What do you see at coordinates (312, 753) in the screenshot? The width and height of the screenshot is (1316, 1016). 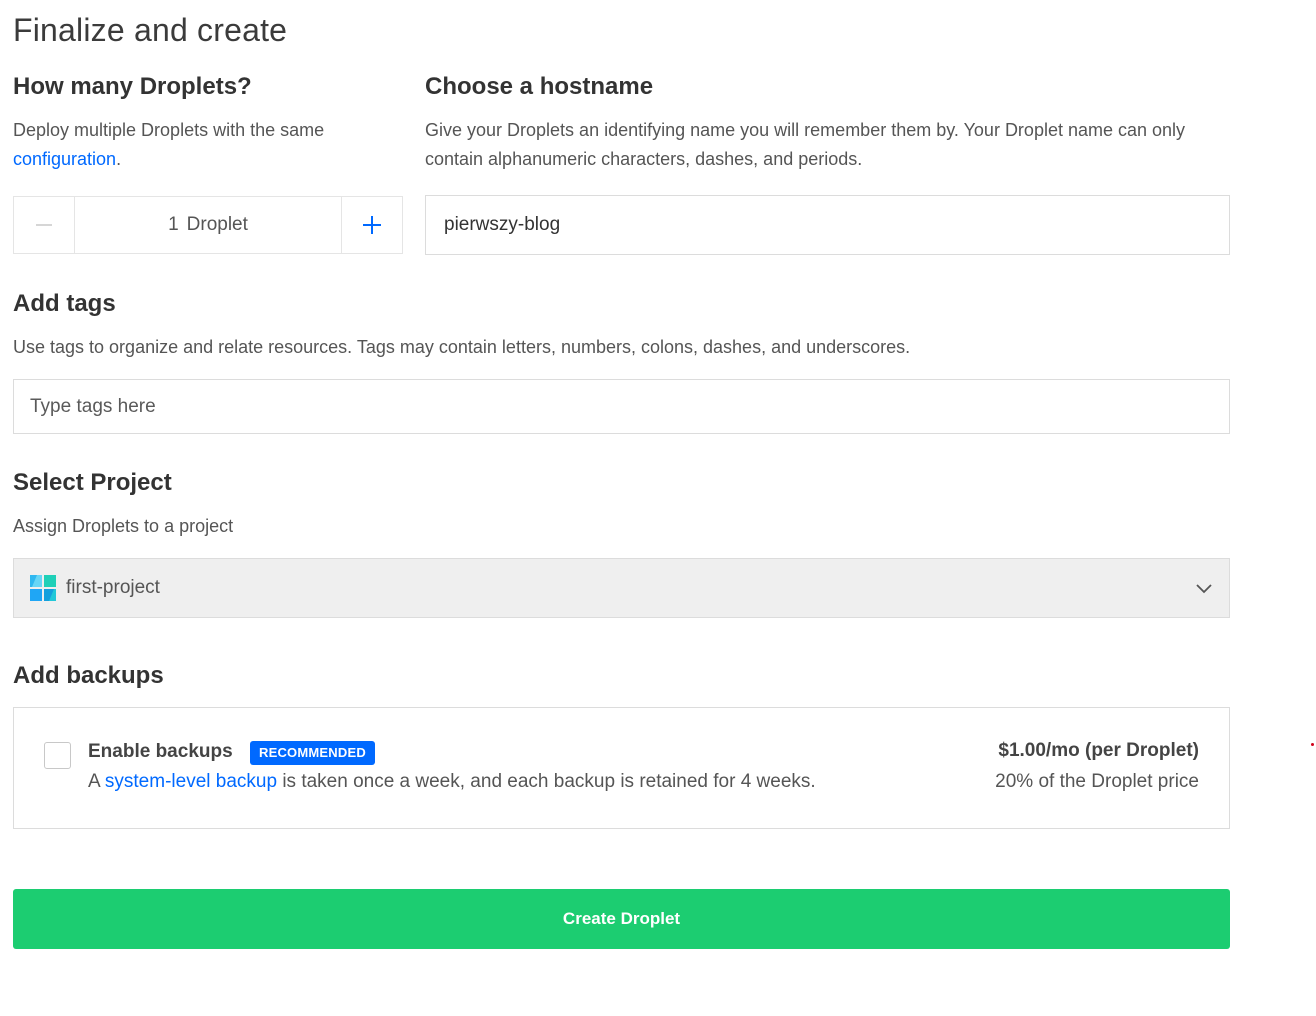 I see `recommended-badge: RECOMMENDED` at bounding box center [312, 753].